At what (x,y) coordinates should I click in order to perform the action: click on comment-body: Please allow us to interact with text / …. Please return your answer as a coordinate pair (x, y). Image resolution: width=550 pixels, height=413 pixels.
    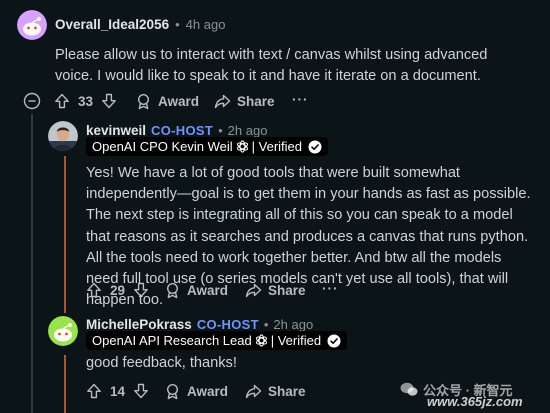
    Looking at the image, I should click on (271, 66).